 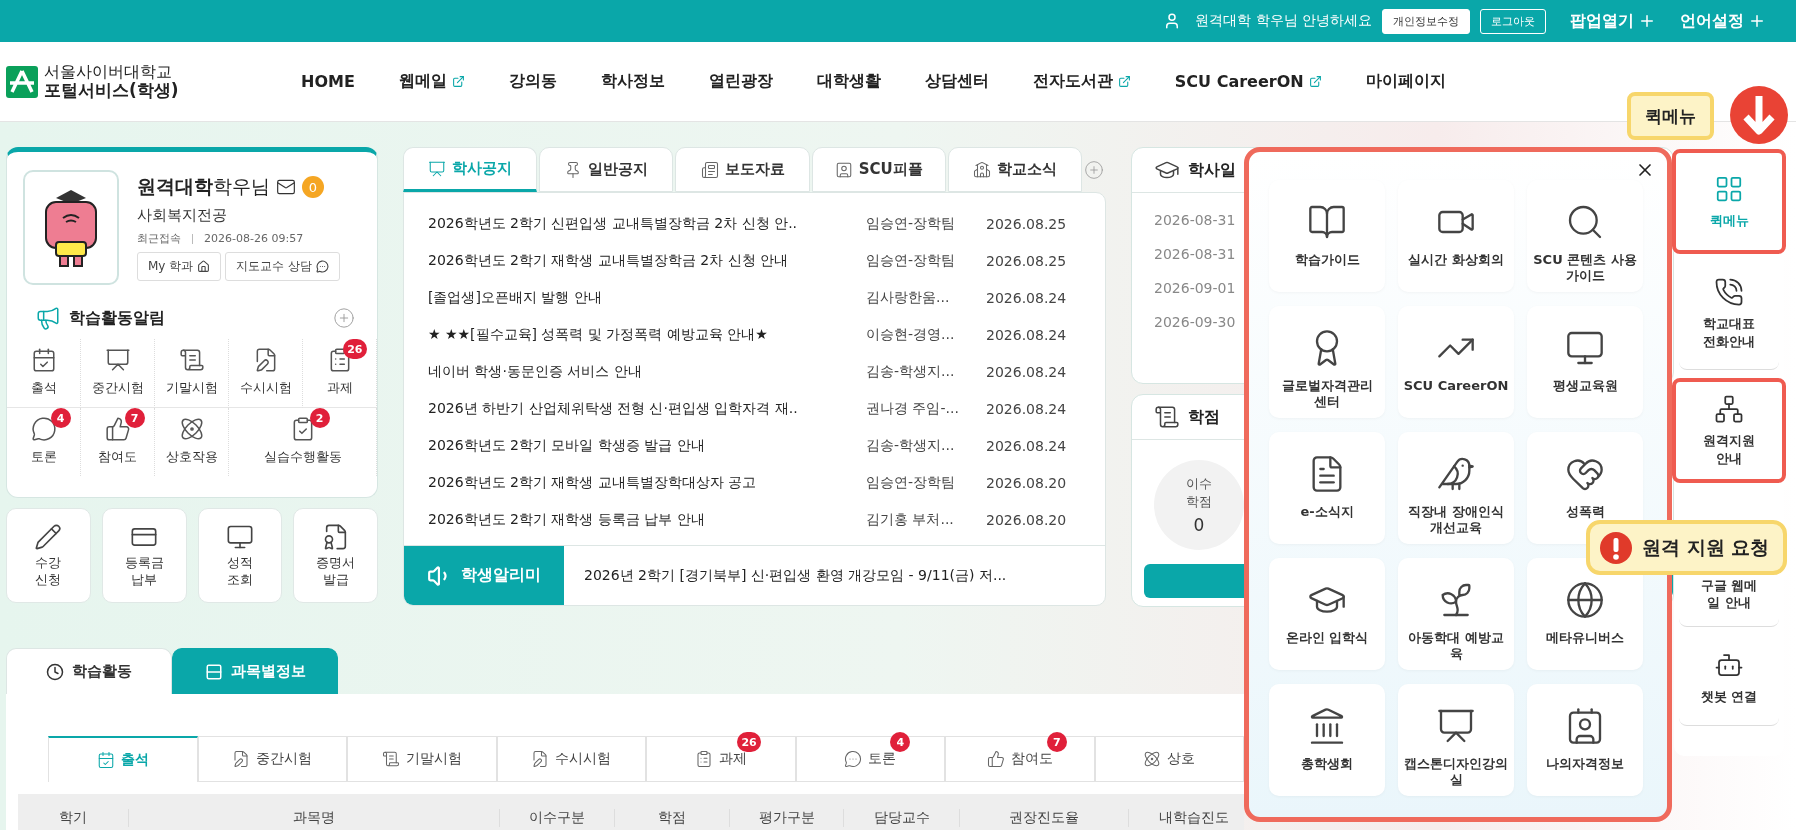 I want to click on major-text: 사회복지전공, so click(x=182, y=215).